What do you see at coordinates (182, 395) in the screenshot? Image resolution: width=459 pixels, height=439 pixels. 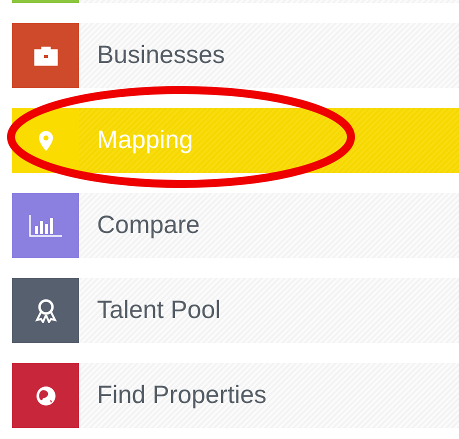 I see `menu-label: Find Properties` at bounding box center [182, 395].